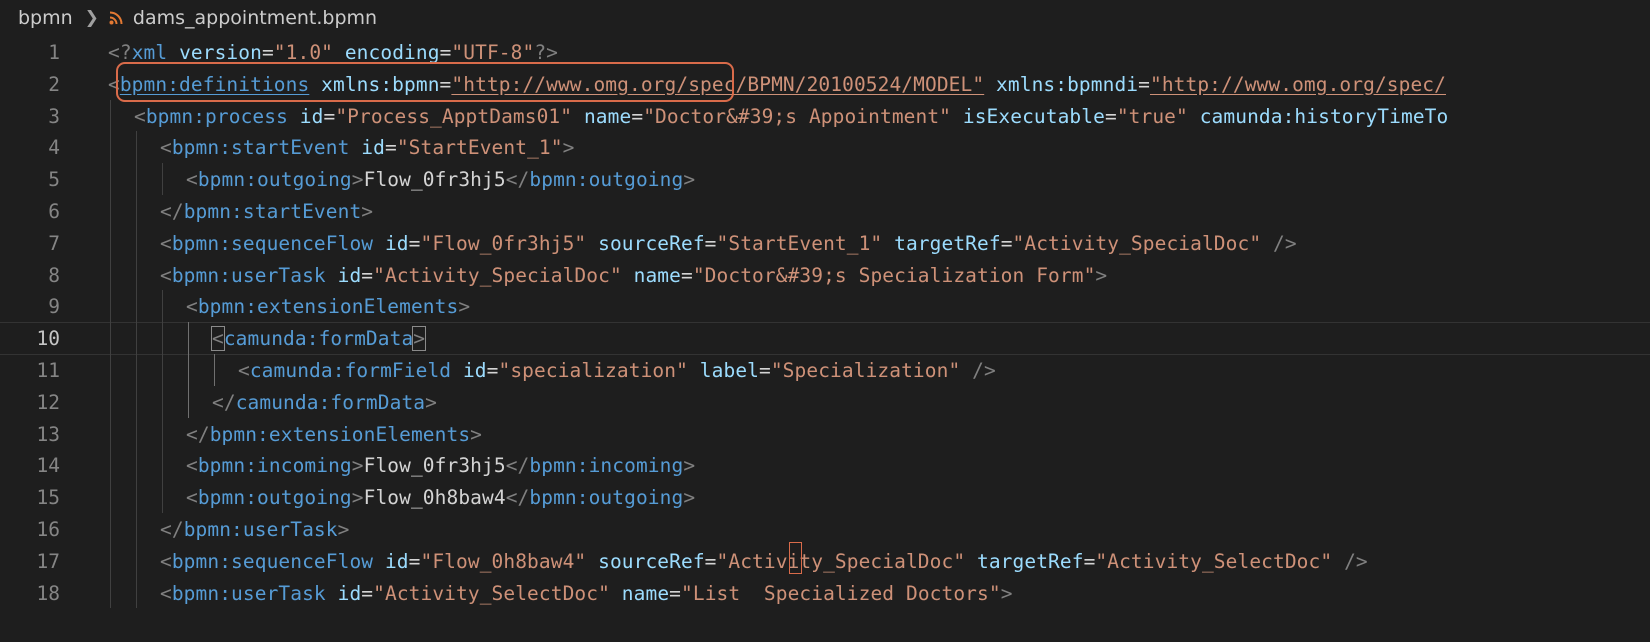  I want to click on code-token: "UTF-8", so click(493, 52).